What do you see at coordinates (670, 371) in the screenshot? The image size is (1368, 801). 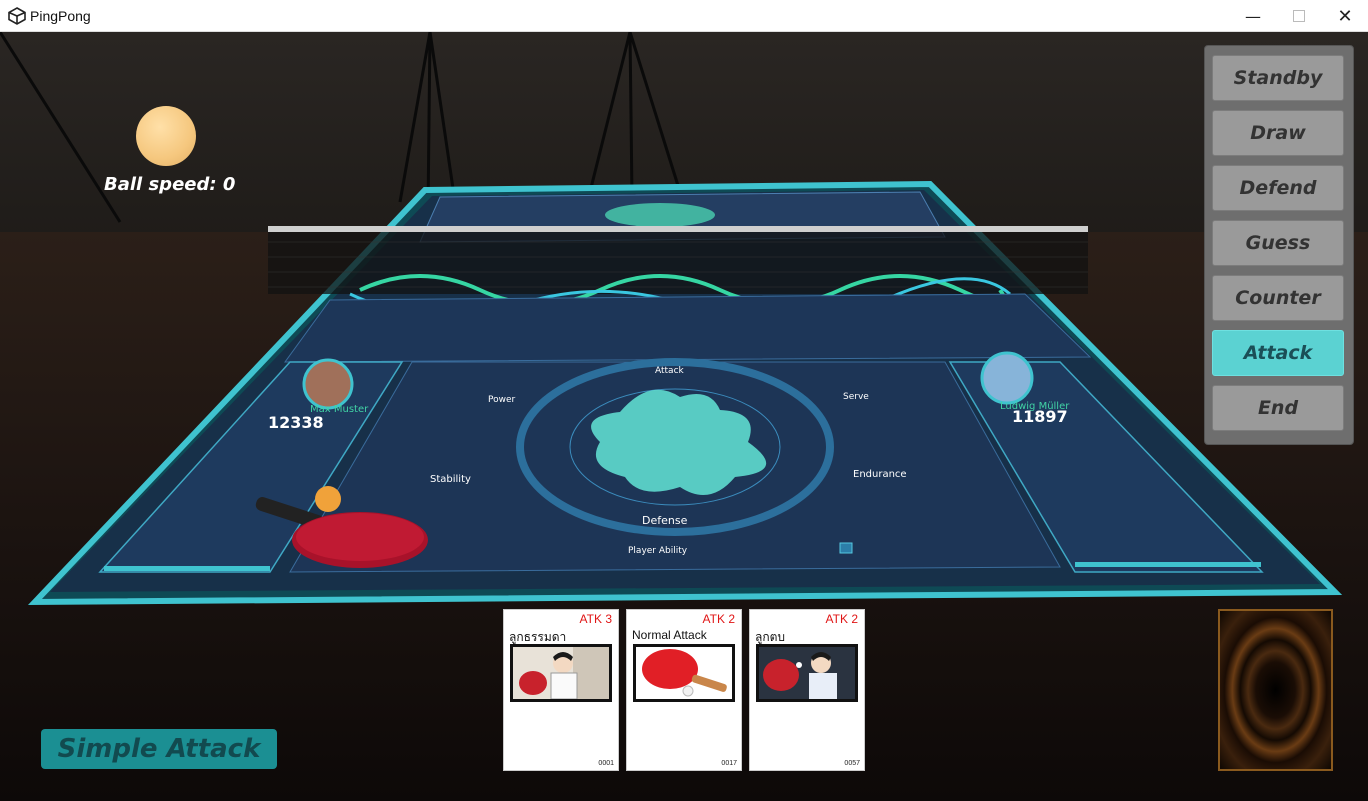 I see `radar-label-top: Attack` at bounding box center [670, 371].